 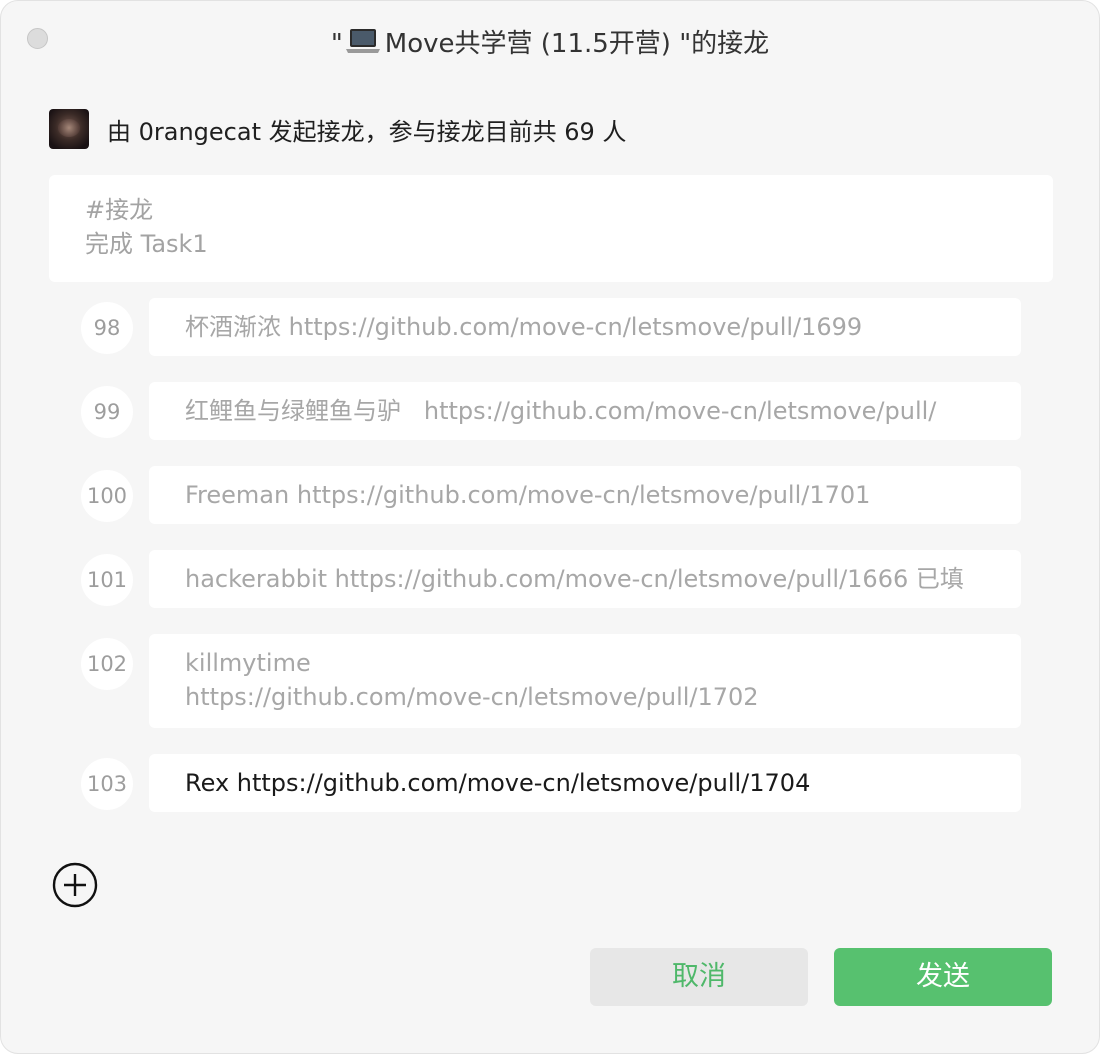 I want to click on initiator-text: 由 0rangecat 发起接龙，参与接龙目前共 69 人, so click(x=367, y=131).